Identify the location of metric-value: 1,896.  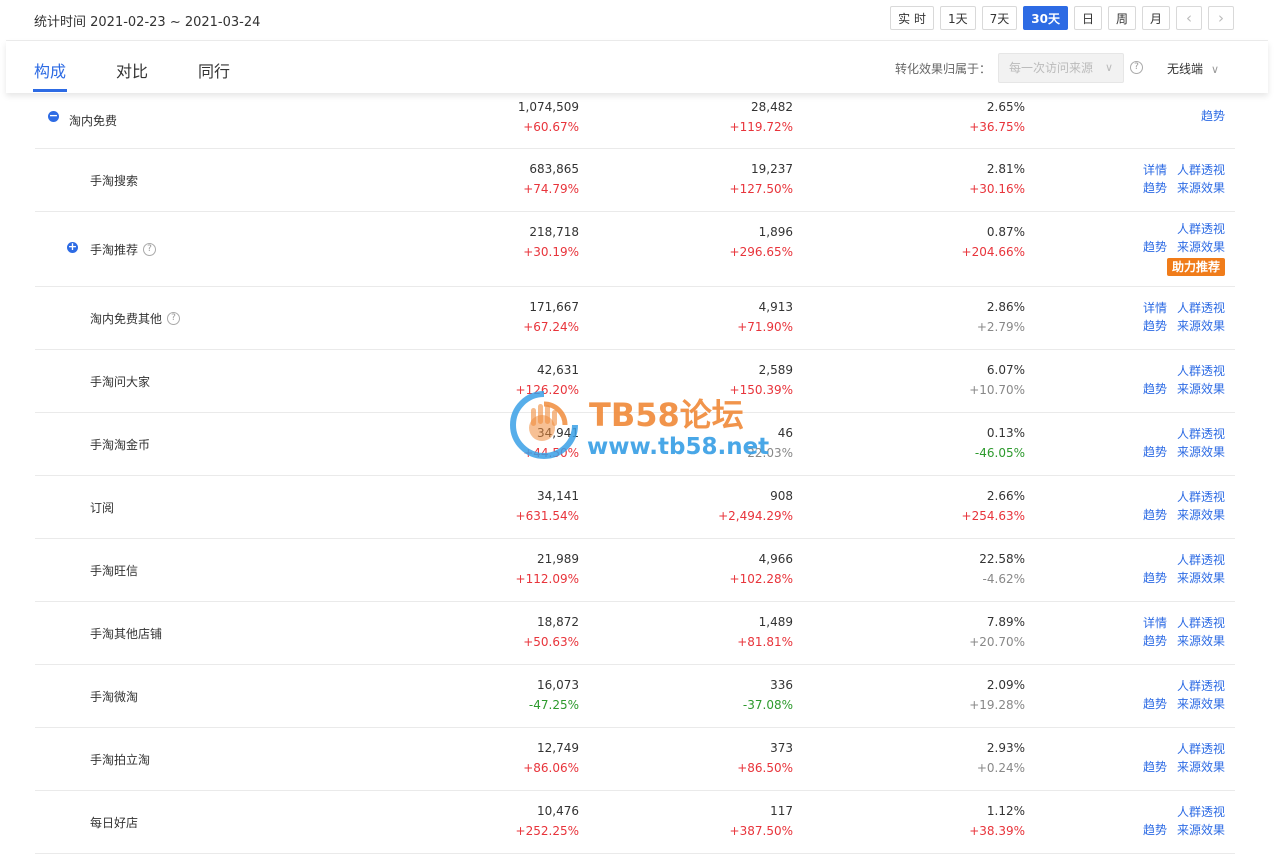
(775, 232).